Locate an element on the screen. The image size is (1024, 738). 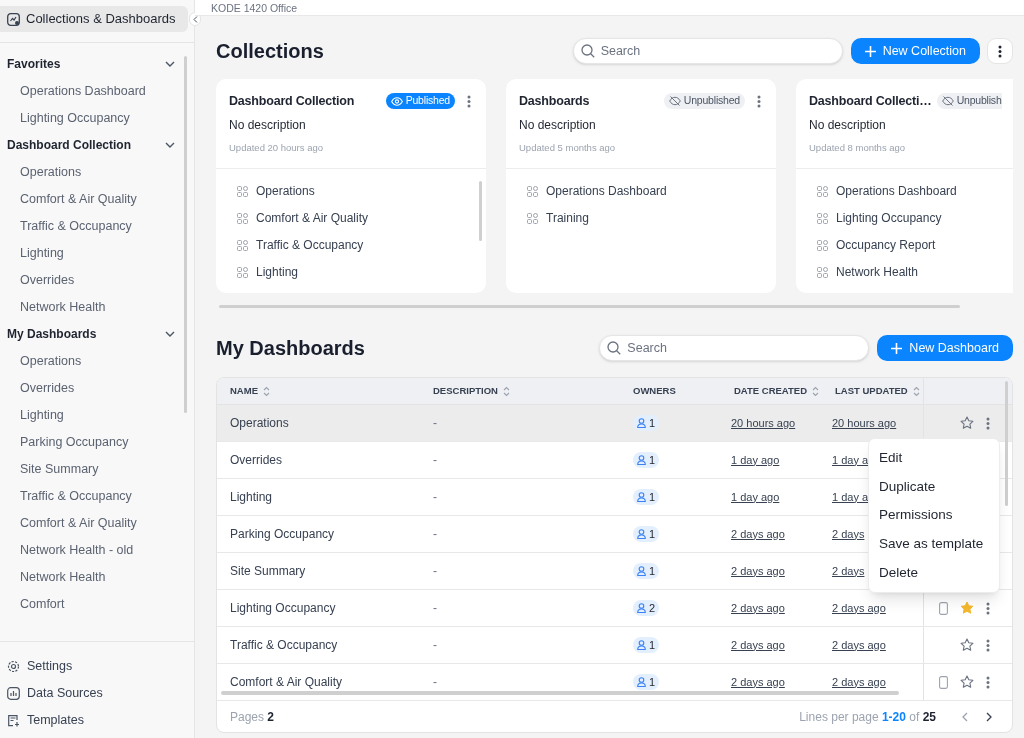
sidebar-item: Site Summary is located at coordinates (49, 469).